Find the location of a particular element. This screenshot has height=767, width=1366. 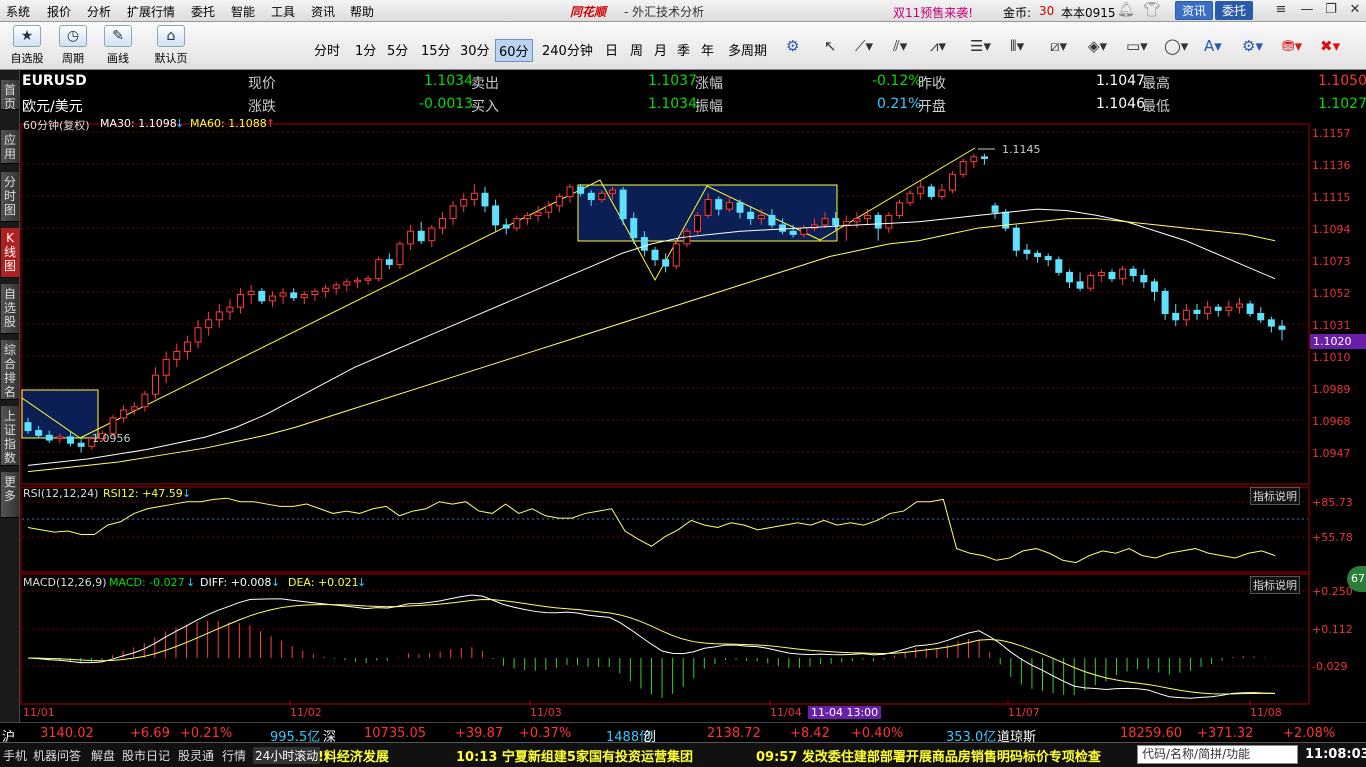

date-label: 11/07 is located at coordinates (1024, 712).